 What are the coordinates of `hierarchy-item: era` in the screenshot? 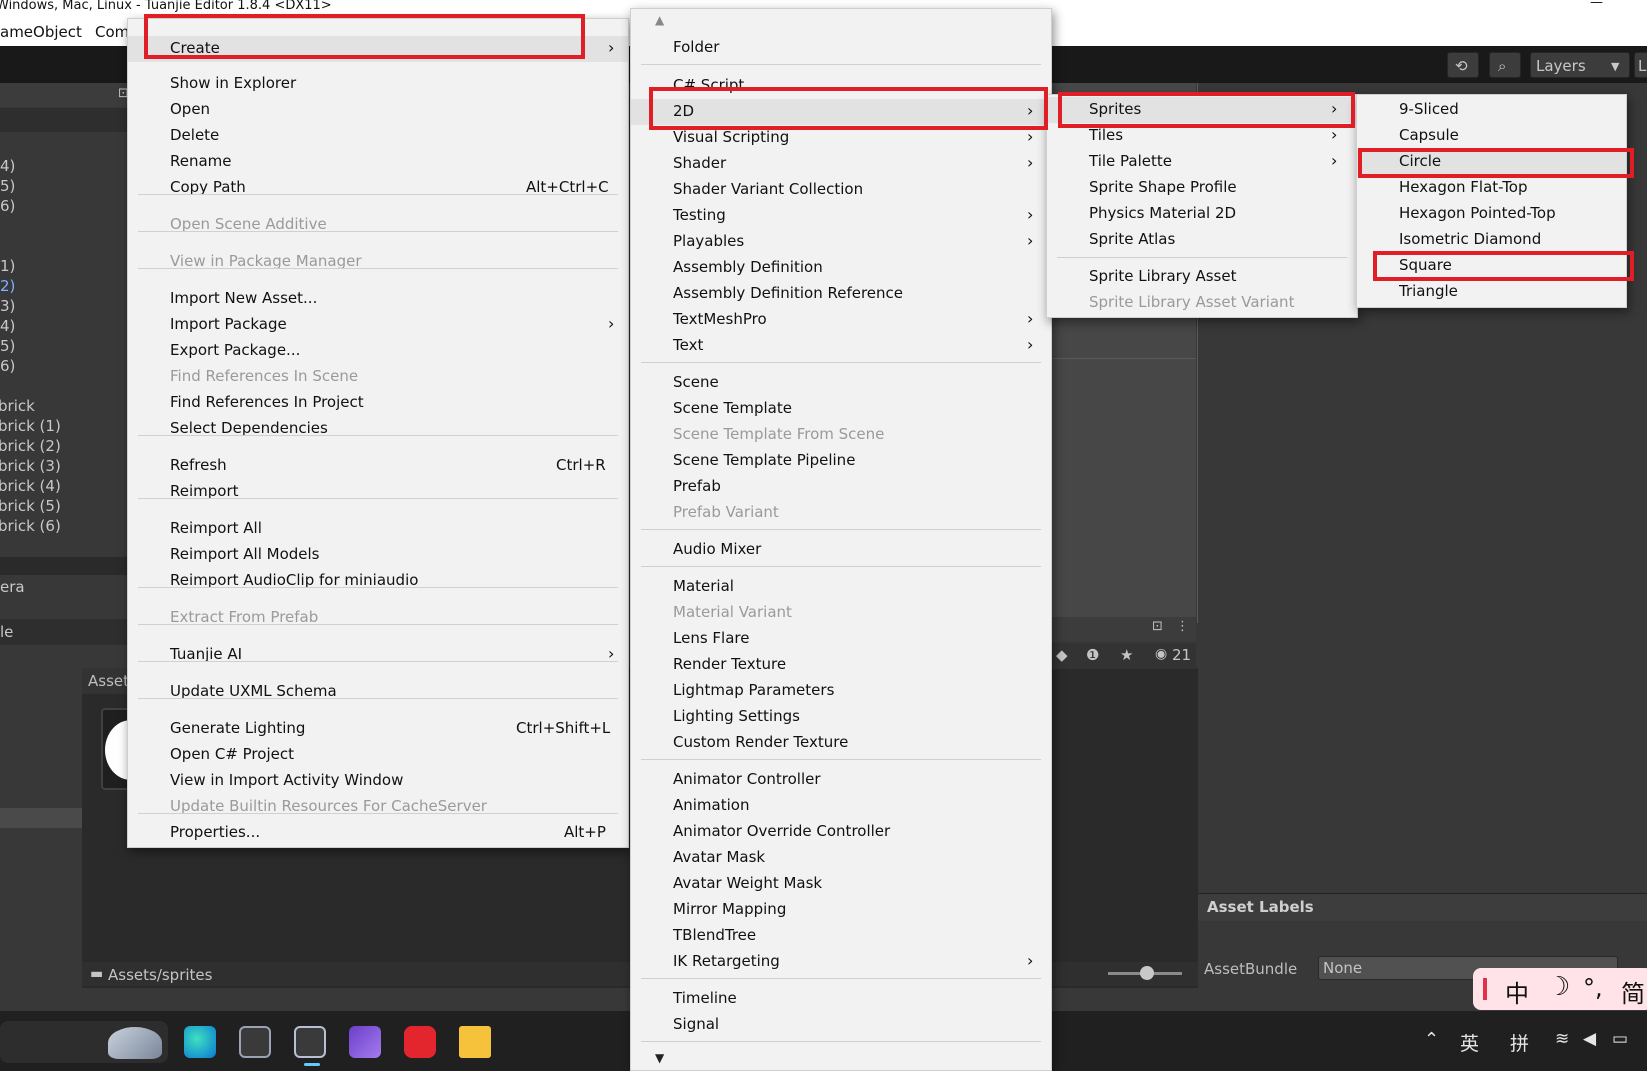 It's located at (12, 587).